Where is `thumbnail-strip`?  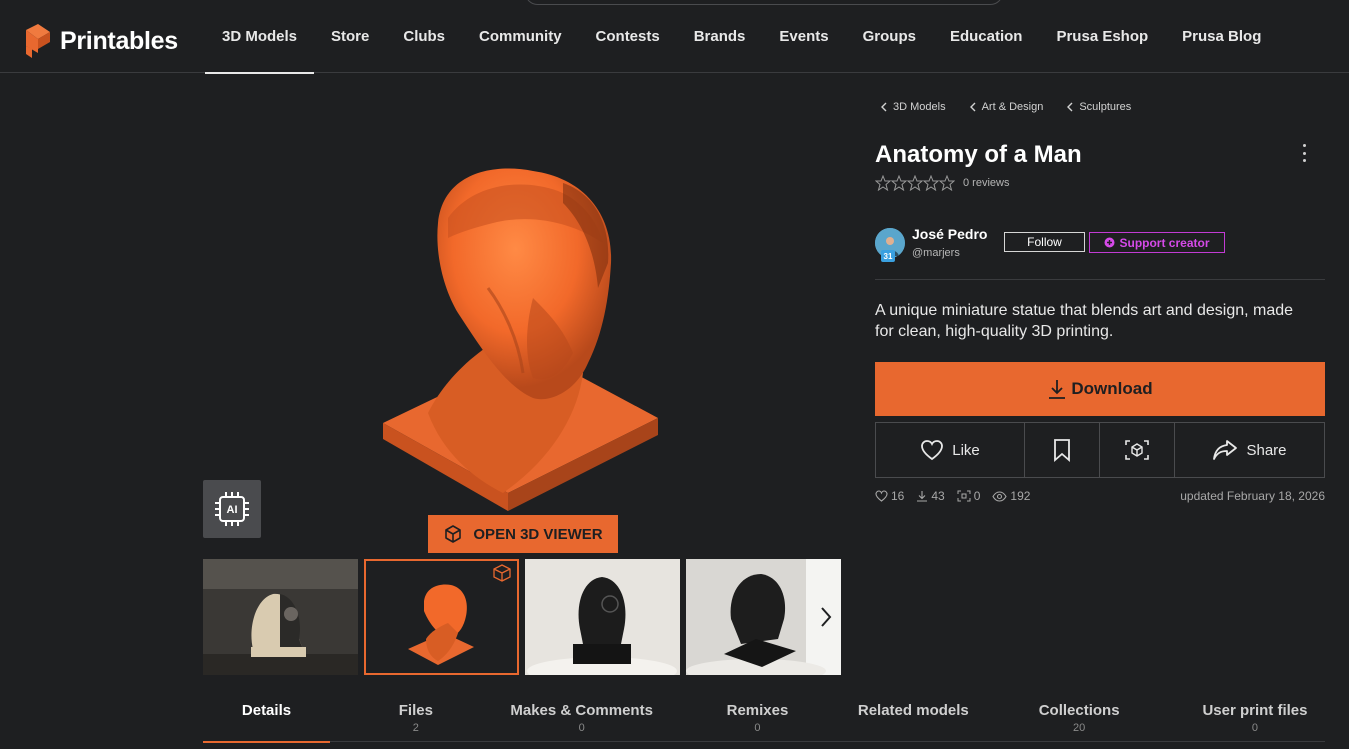
thumbnail-strip is located at coordinates (523, 617).